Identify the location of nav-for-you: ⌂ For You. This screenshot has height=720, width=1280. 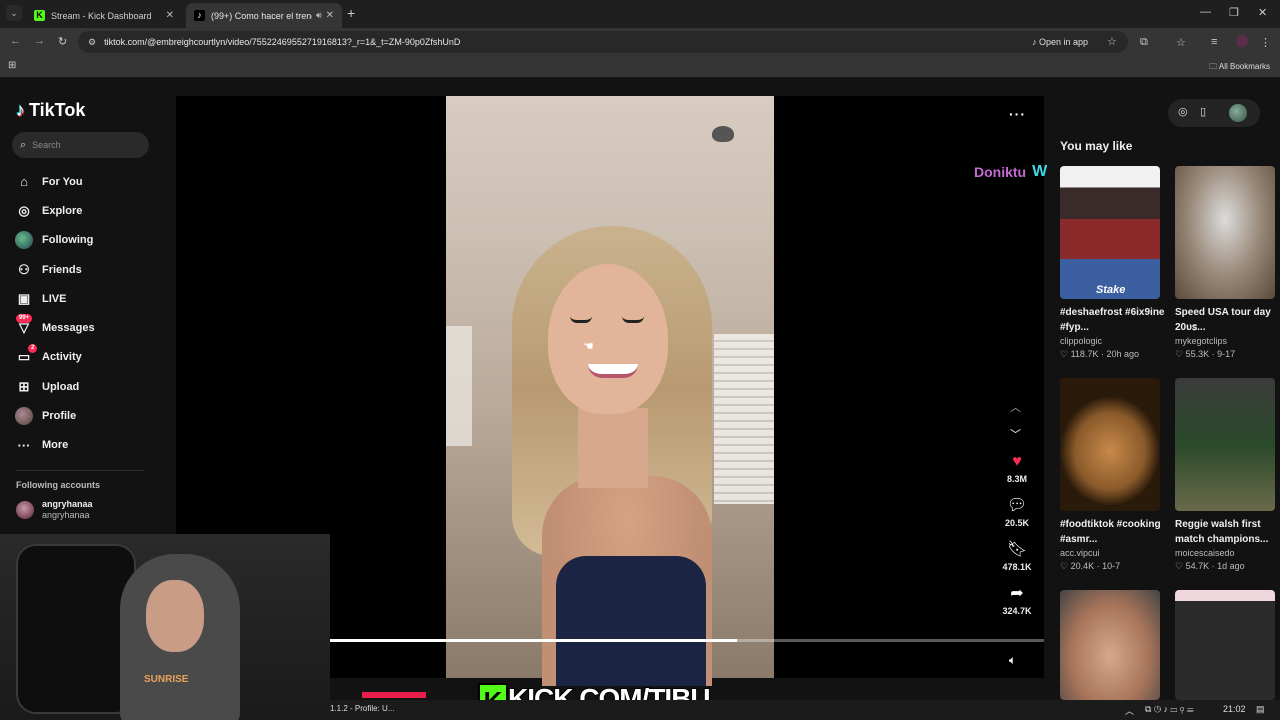
(84, 181).